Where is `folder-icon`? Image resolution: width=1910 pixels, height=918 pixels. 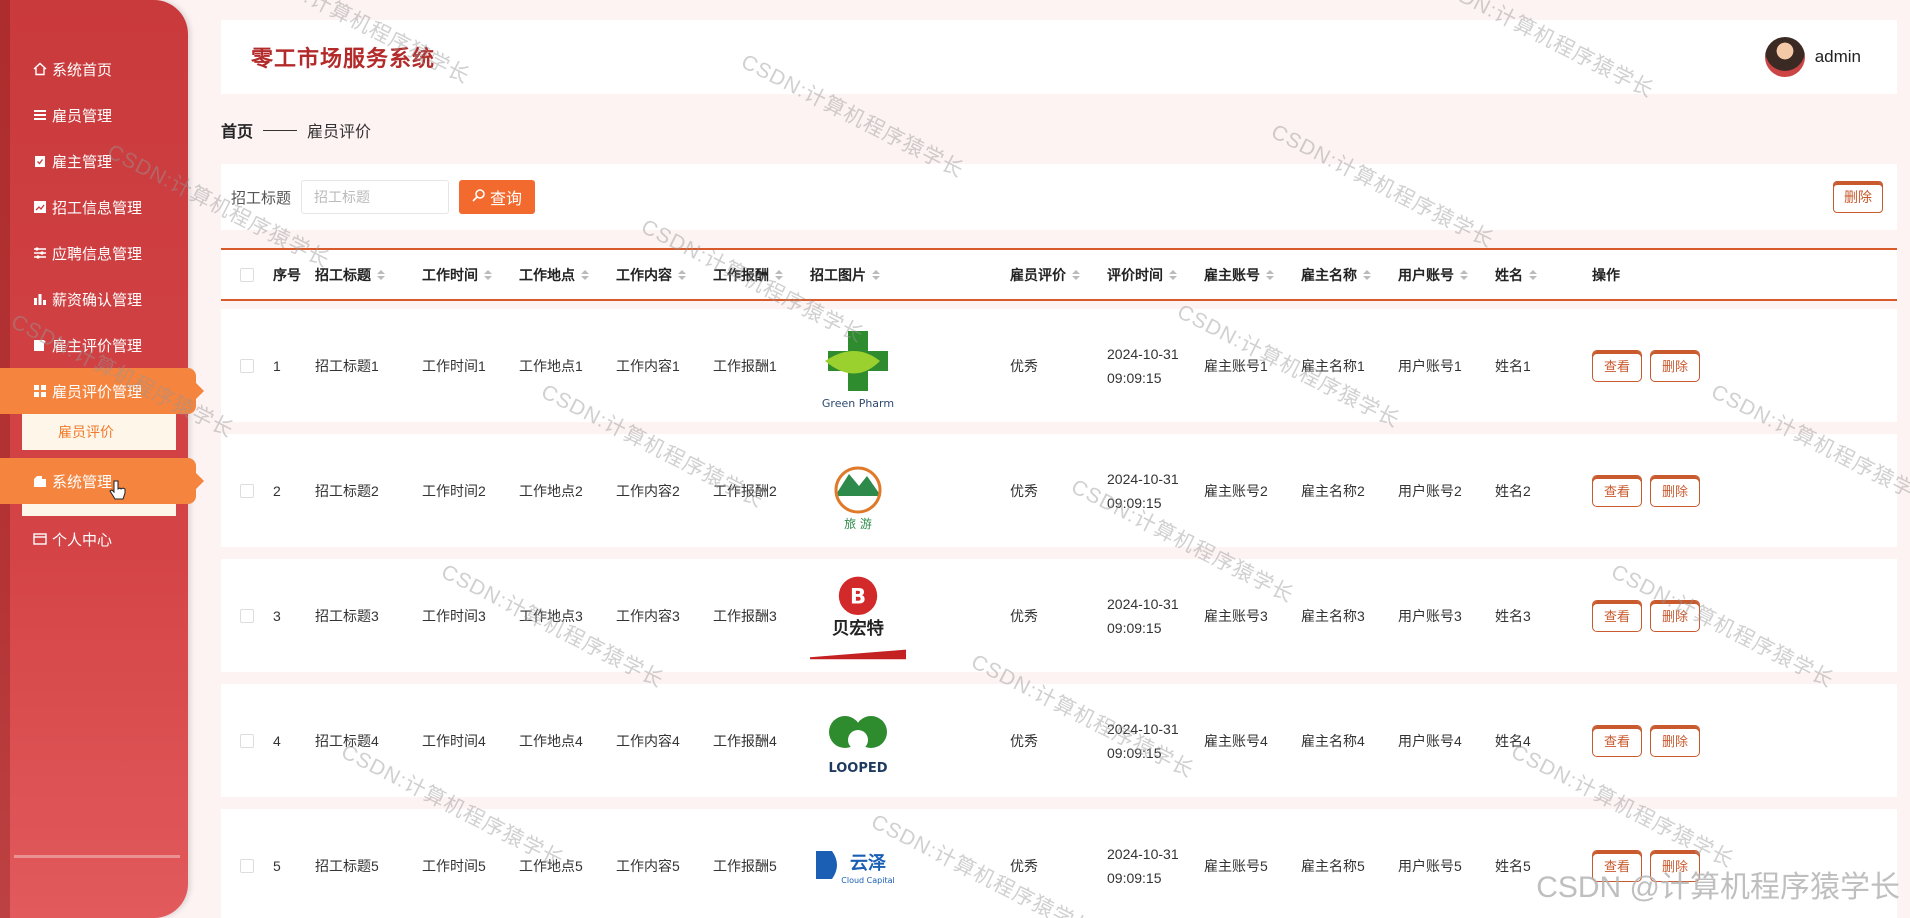
folder-icon is located at coordinates (40, 481).